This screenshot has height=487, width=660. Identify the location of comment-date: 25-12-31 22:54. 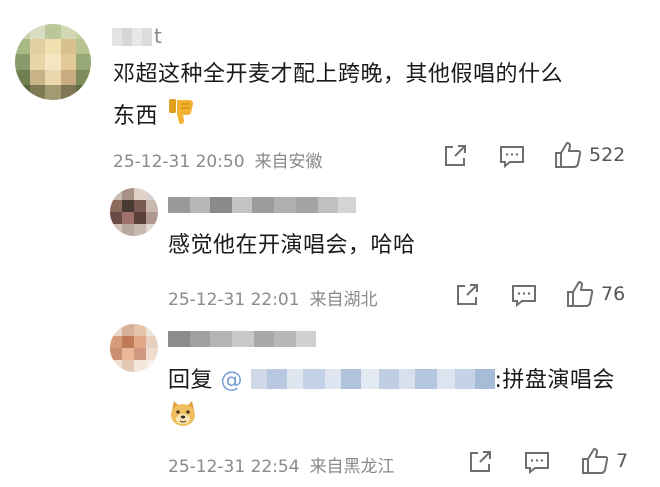
(234, 467).